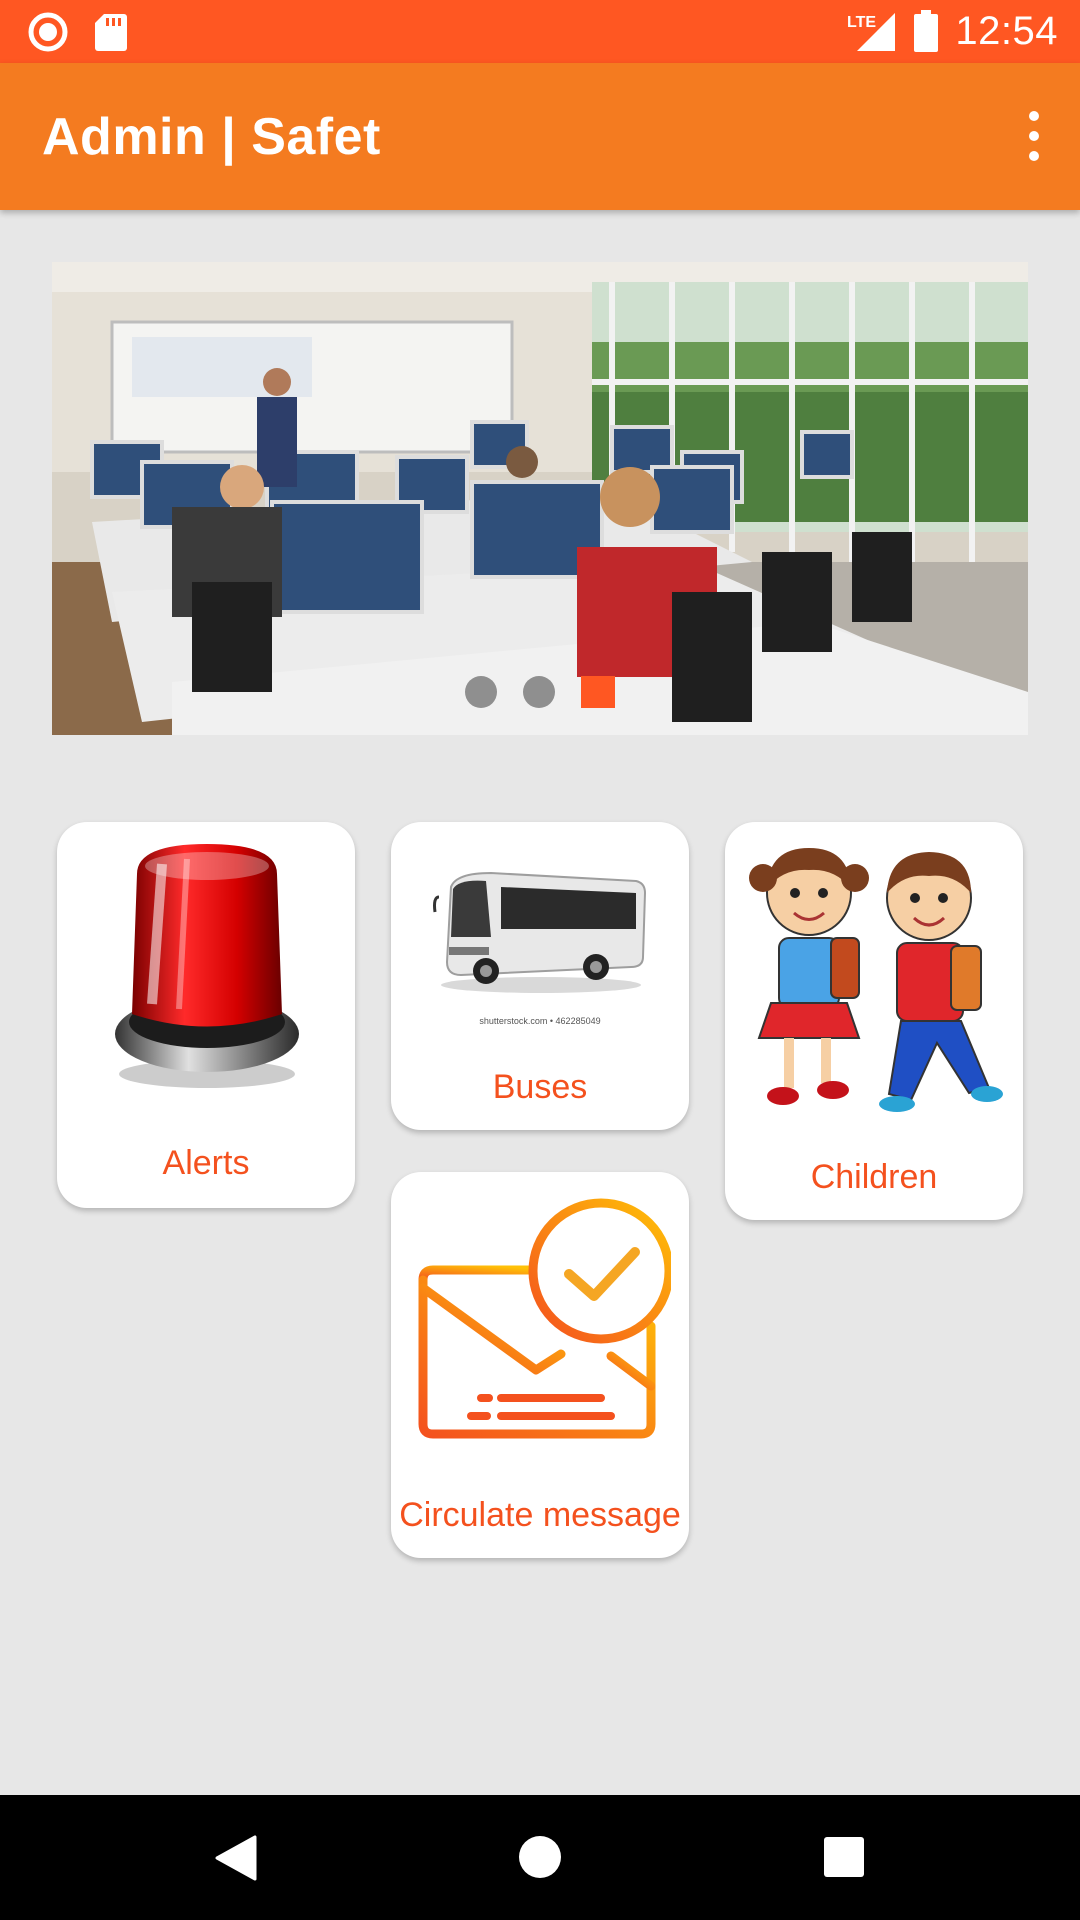 This screenshot has width=1080, height=1920. I want to click on system-nav-bar, so click(540, 1857).